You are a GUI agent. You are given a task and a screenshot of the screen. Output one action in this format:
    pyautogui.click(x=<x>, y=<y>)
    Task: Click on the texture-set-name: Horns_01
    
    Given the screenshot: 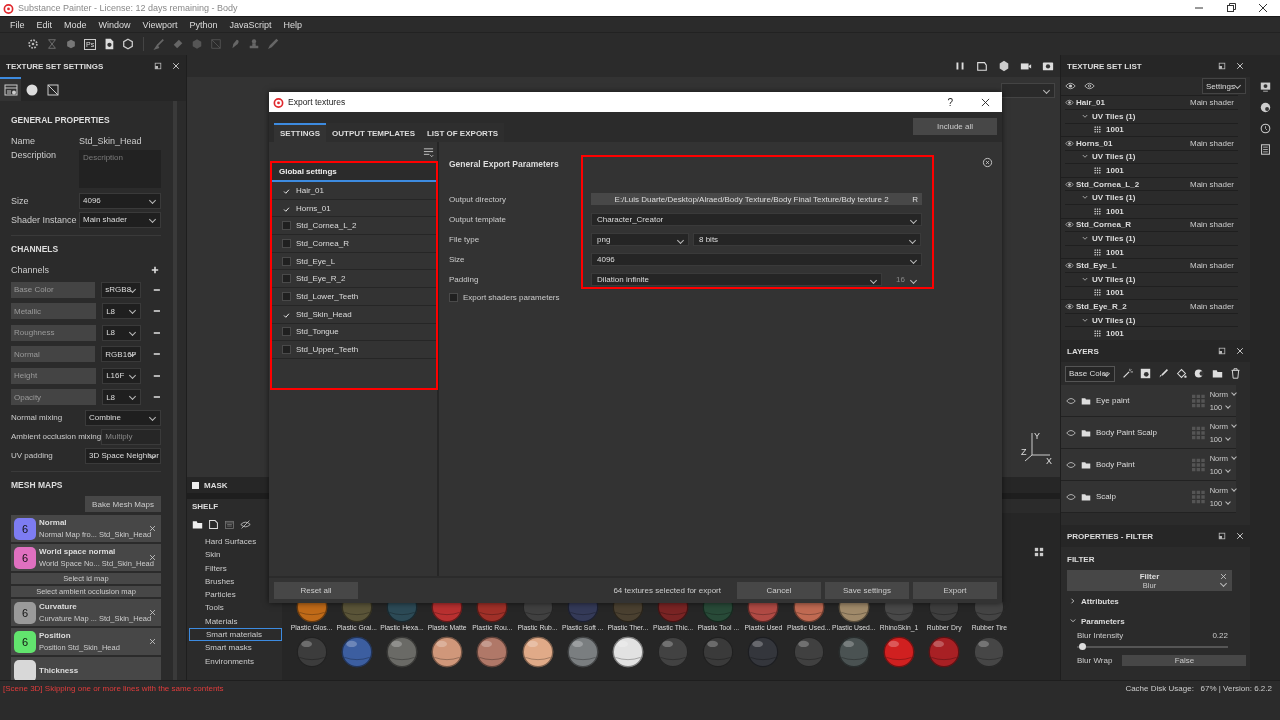 What is the action you would take?
    pyautogui.click(x=1094, y=143)
    